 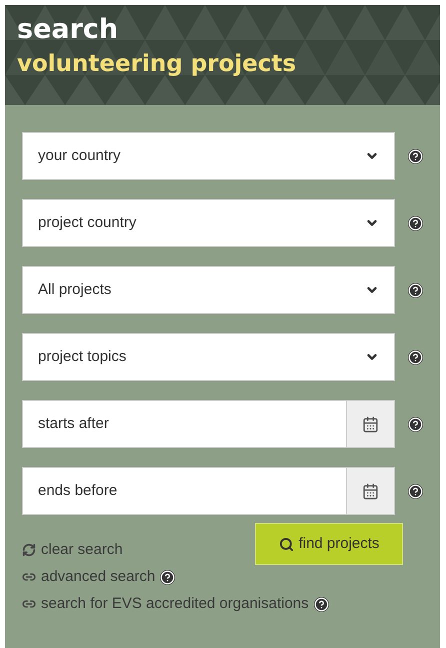 I want to click on link: advanced search, so click(x=98, y=577).